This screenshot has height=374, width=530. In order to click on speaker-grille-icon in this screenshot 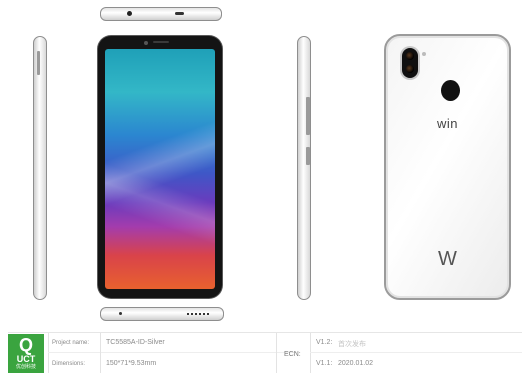, I will do `click(198, 314)`.